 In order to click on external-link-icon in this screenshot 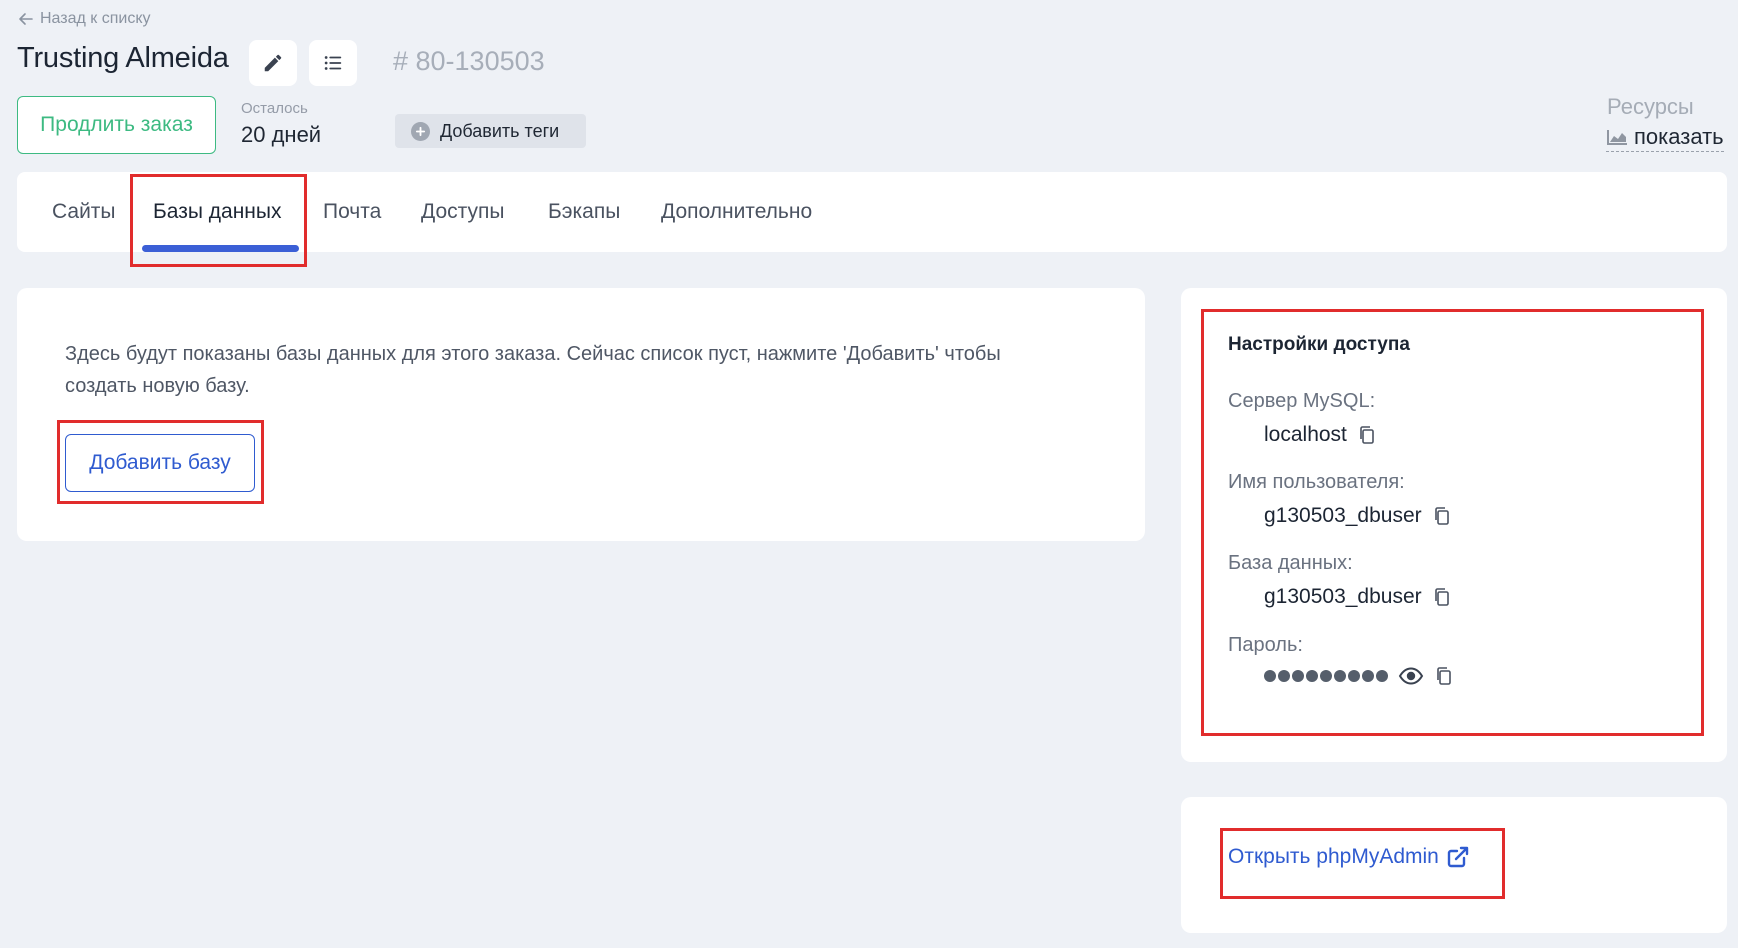, I will do `click(1458, 857)`.